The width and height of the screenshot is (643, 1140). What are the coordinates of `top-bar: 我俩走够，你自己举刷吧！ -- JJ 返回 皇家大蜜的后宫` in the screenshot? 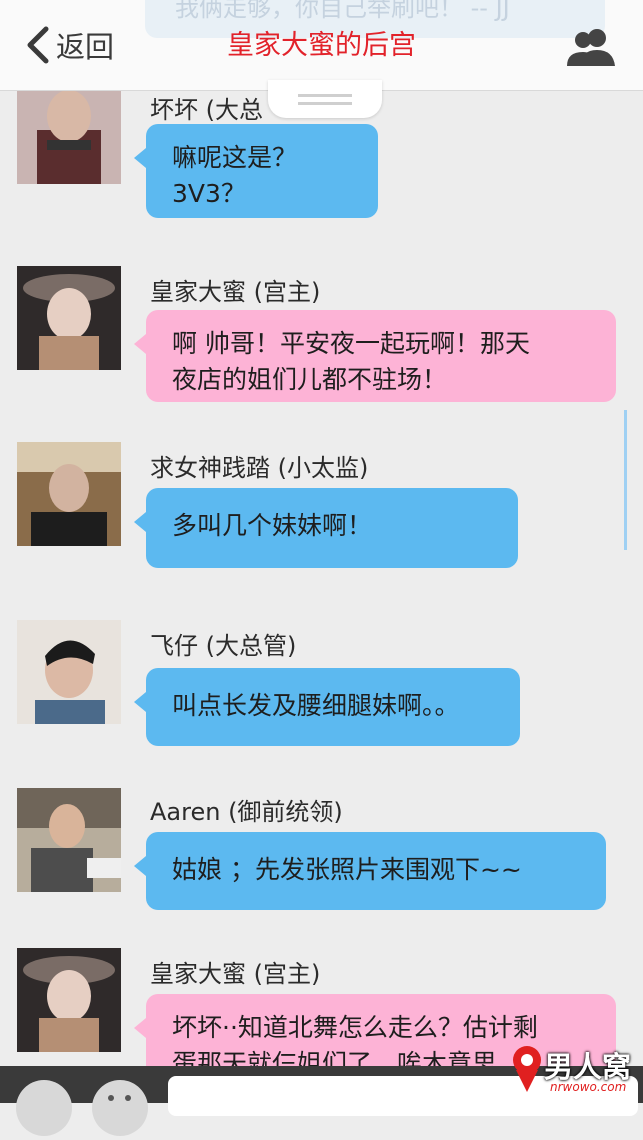 It's located at (321, 45).